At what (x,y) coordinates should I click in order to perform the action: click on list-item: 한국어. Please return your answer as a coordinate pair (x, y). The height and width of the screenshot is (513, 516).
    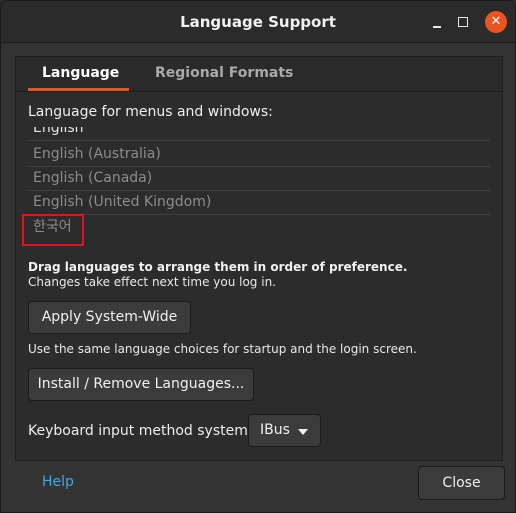
    Looking at the image, I should click on (259, 228).